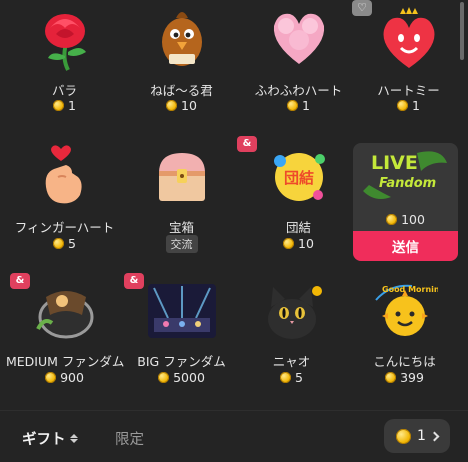 This screenshot has width=468, height=462. Describe the element at coordinates (72, 377) in the screenshot. I see `price-value: 900` at that location.